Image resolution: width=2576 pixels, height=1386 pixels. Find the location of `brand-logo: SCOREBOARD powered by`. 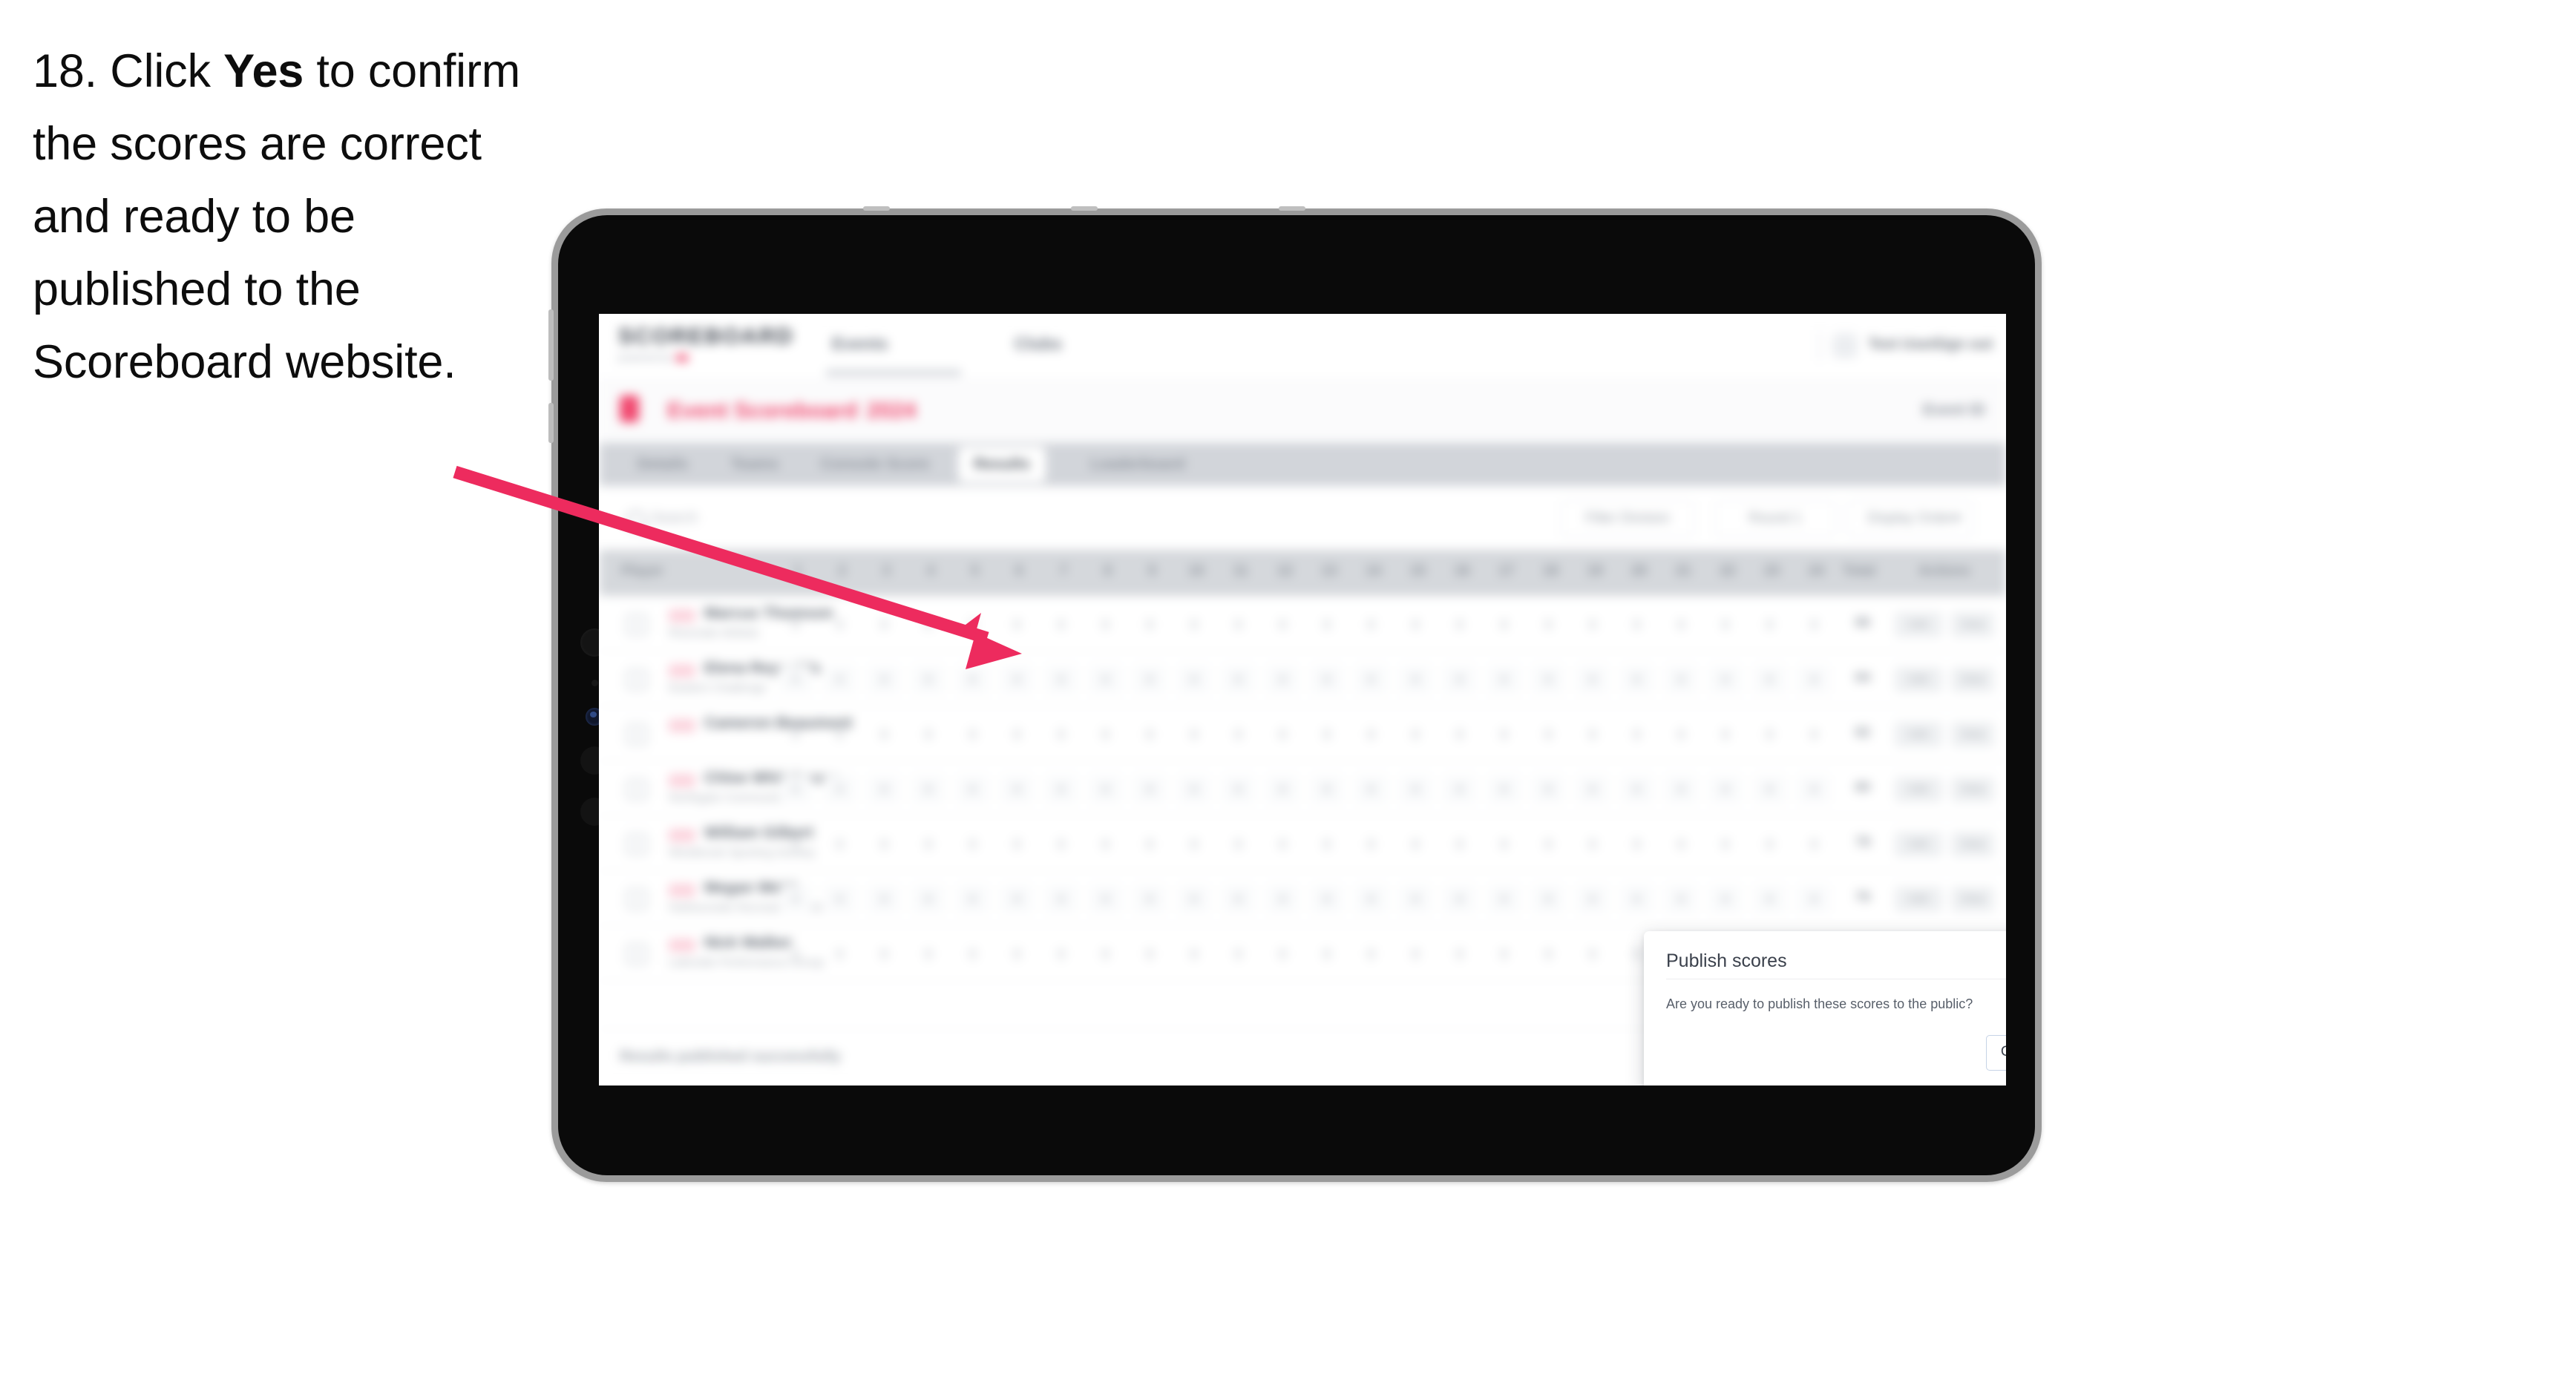

brand-logo: SCOREBOARD powered by is located at coordinates (706, 343).